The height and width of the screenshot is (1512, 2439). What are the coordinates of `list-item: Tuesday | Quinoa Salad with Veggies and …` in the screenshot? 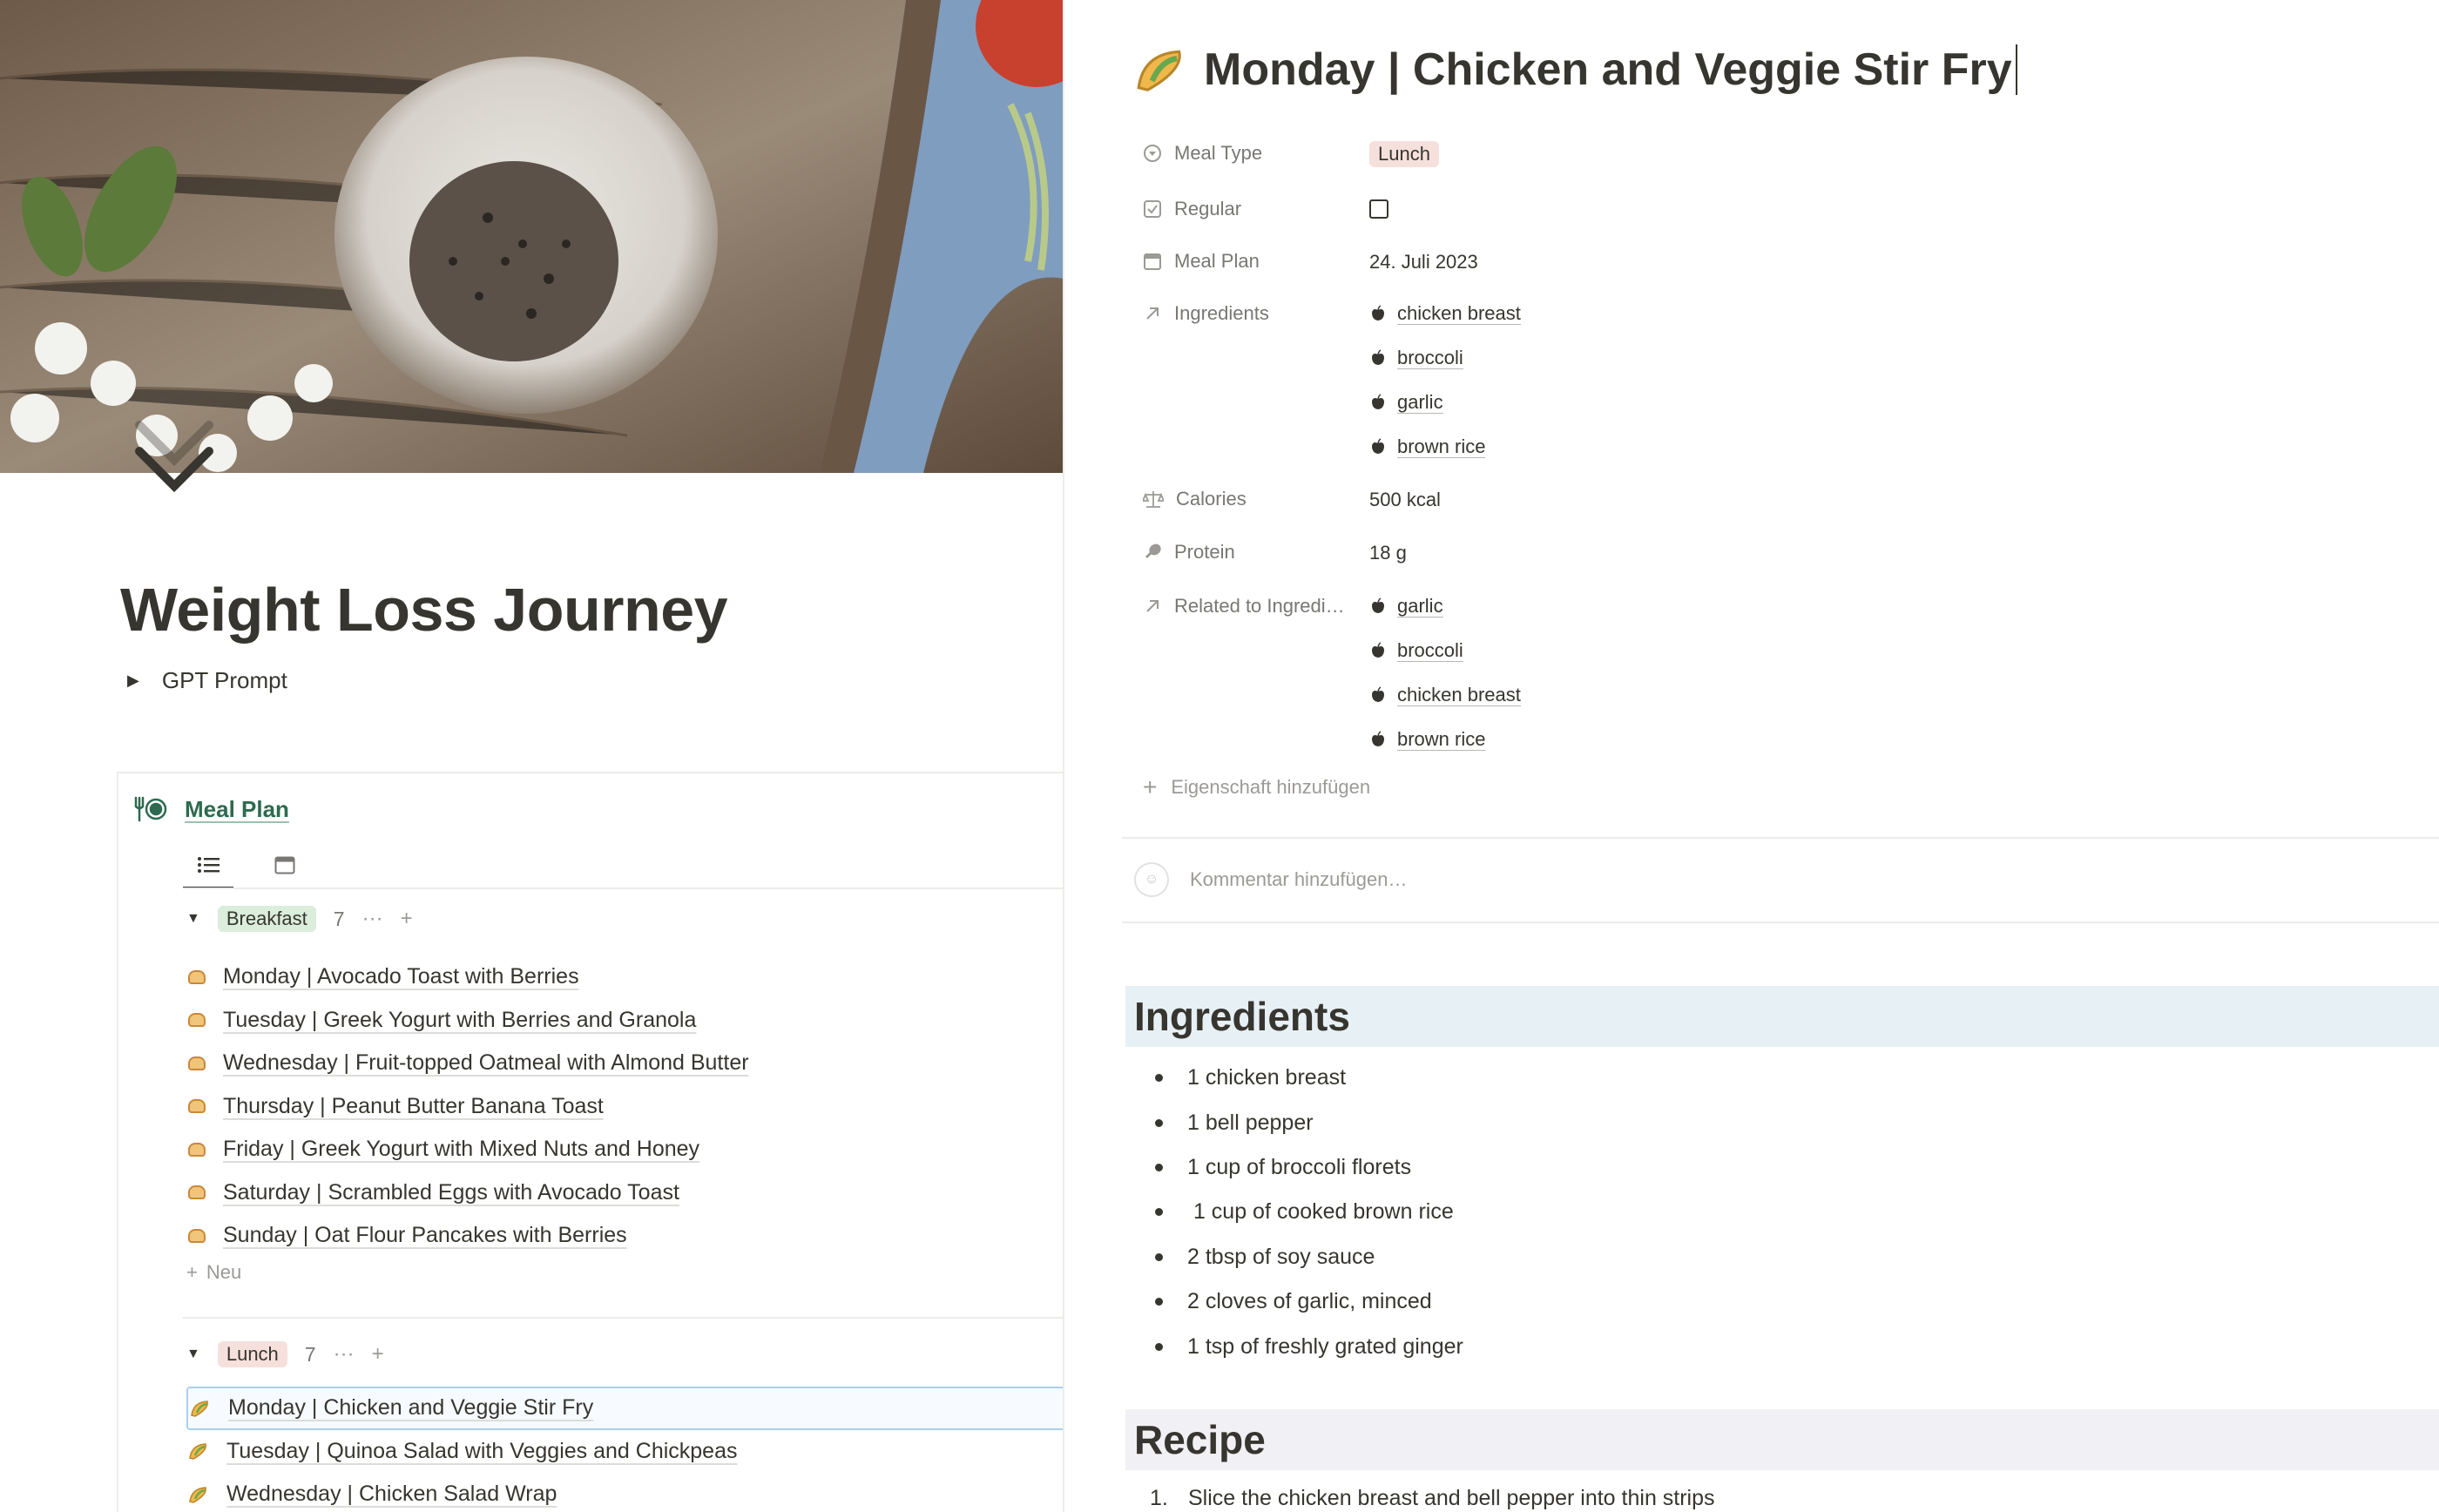 It's located at (625, 1452).